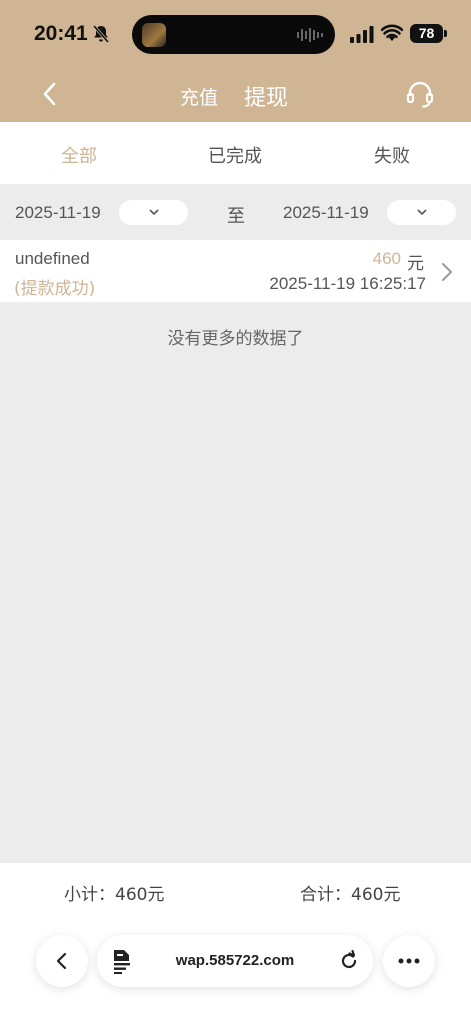 Image resolution: width=471 pixels, height=1024 pixels. I want to click on status-filter-tabs: 全部 已完成 失败, so click(235, 153).